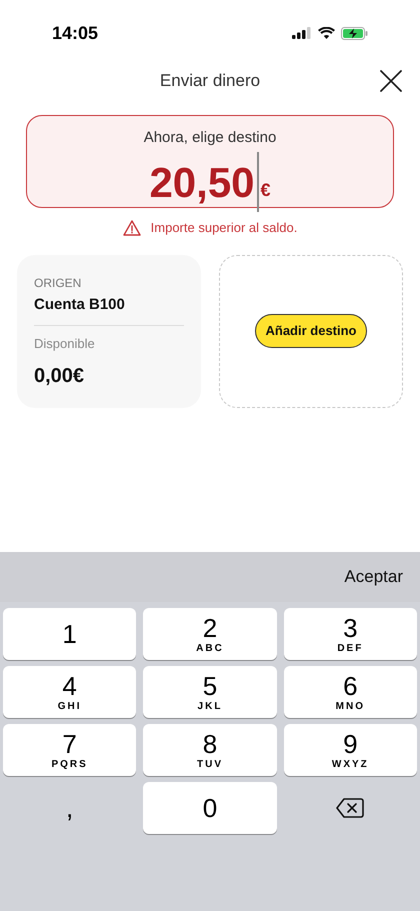  What do you see at coordinates (202, 183) in the screenshot?
I see `amount-value: 20,50` at bounding box center [202, 183].